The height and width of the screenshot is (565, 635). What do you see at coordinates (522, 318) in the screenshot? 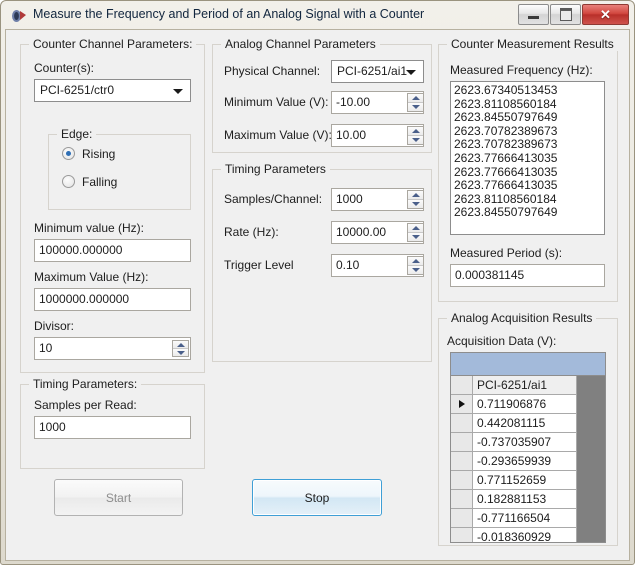
I see `analog-results-group-title: Analog Acquisition Results` at bounding box center [522, 318].